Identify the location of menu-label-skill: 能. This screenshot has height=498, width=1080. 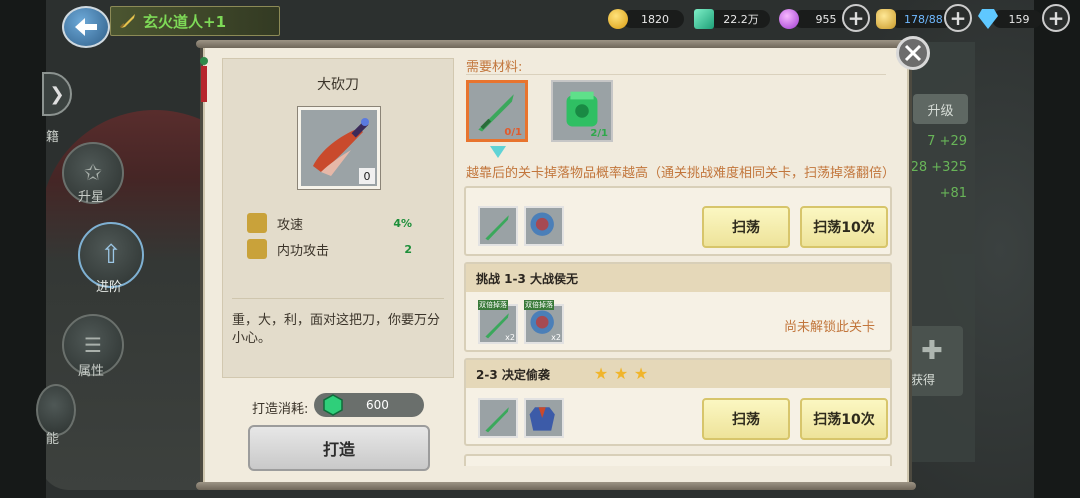
(53, 439).